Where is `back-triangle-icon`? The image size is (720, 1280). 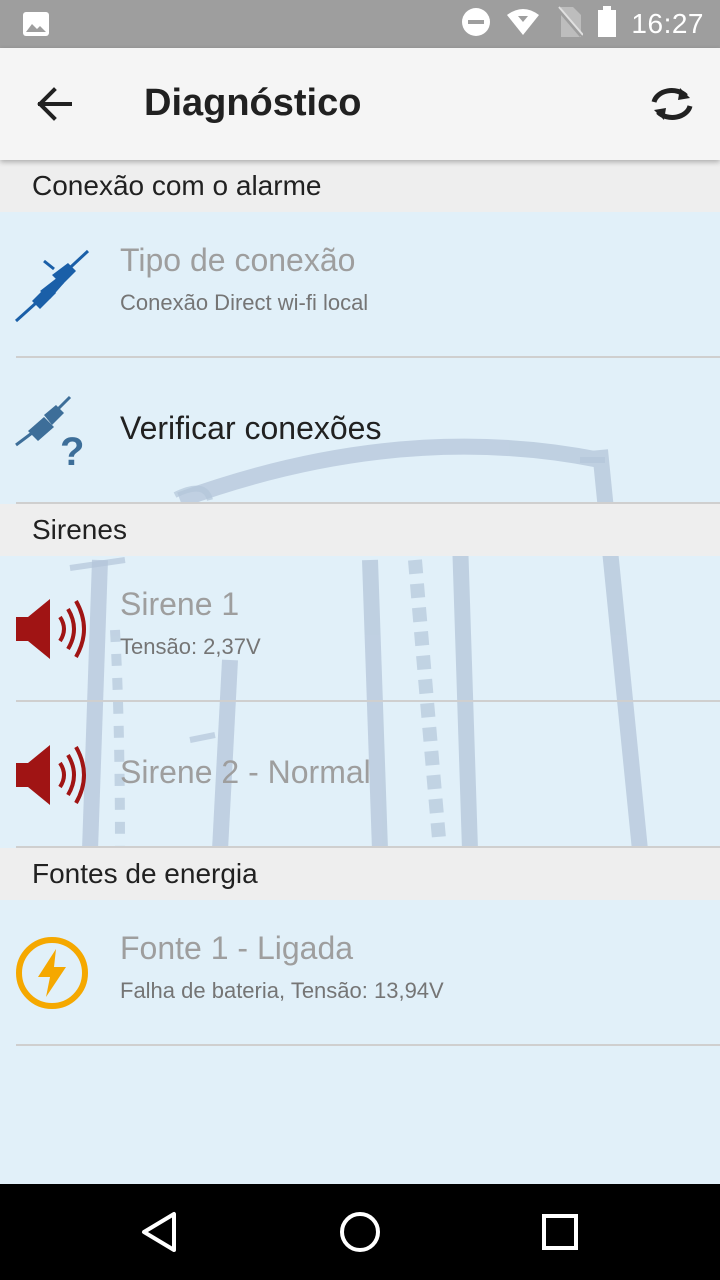
back-triangle-icon is located at coordinates (160, 1232).